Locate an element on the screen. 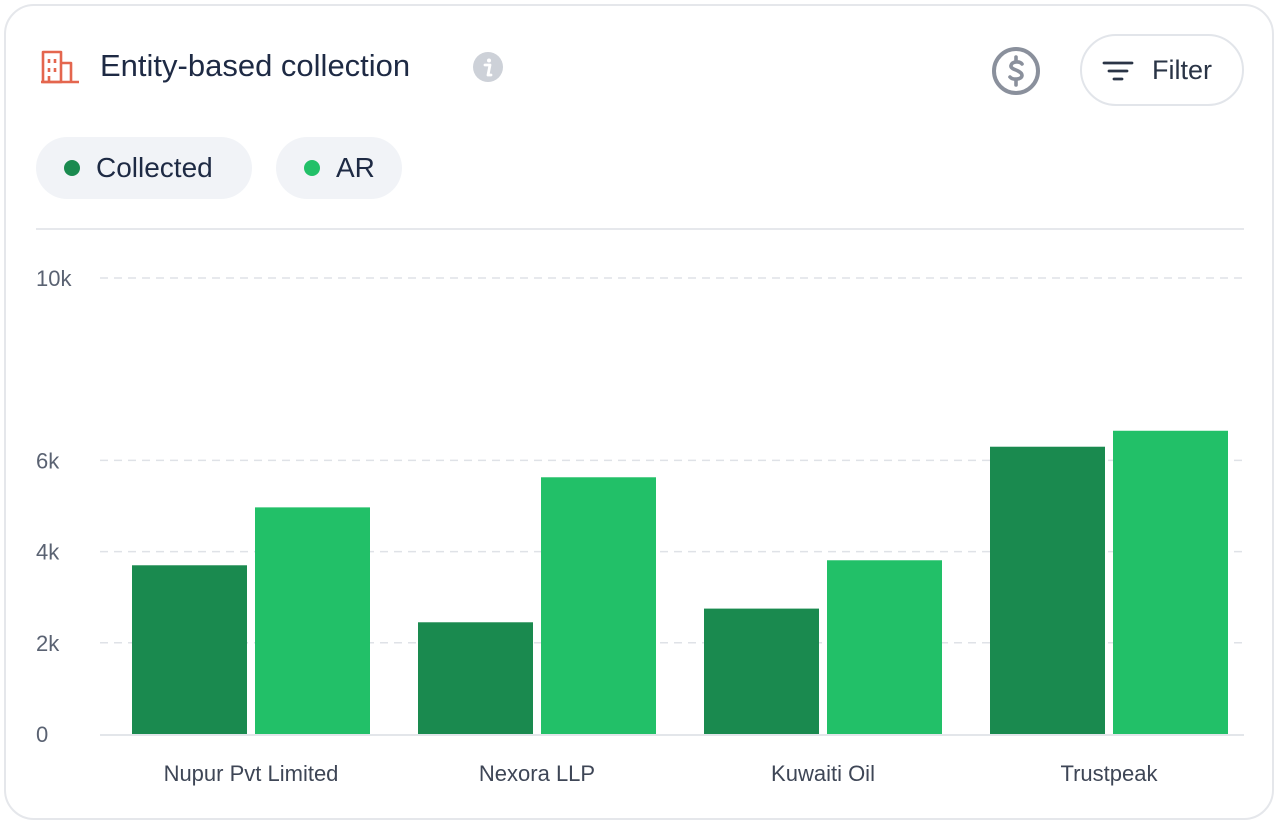 The image size is (1280, 828). x-tick-label-1: Nupur Pvt Limited is located at coordinates (251, 773).